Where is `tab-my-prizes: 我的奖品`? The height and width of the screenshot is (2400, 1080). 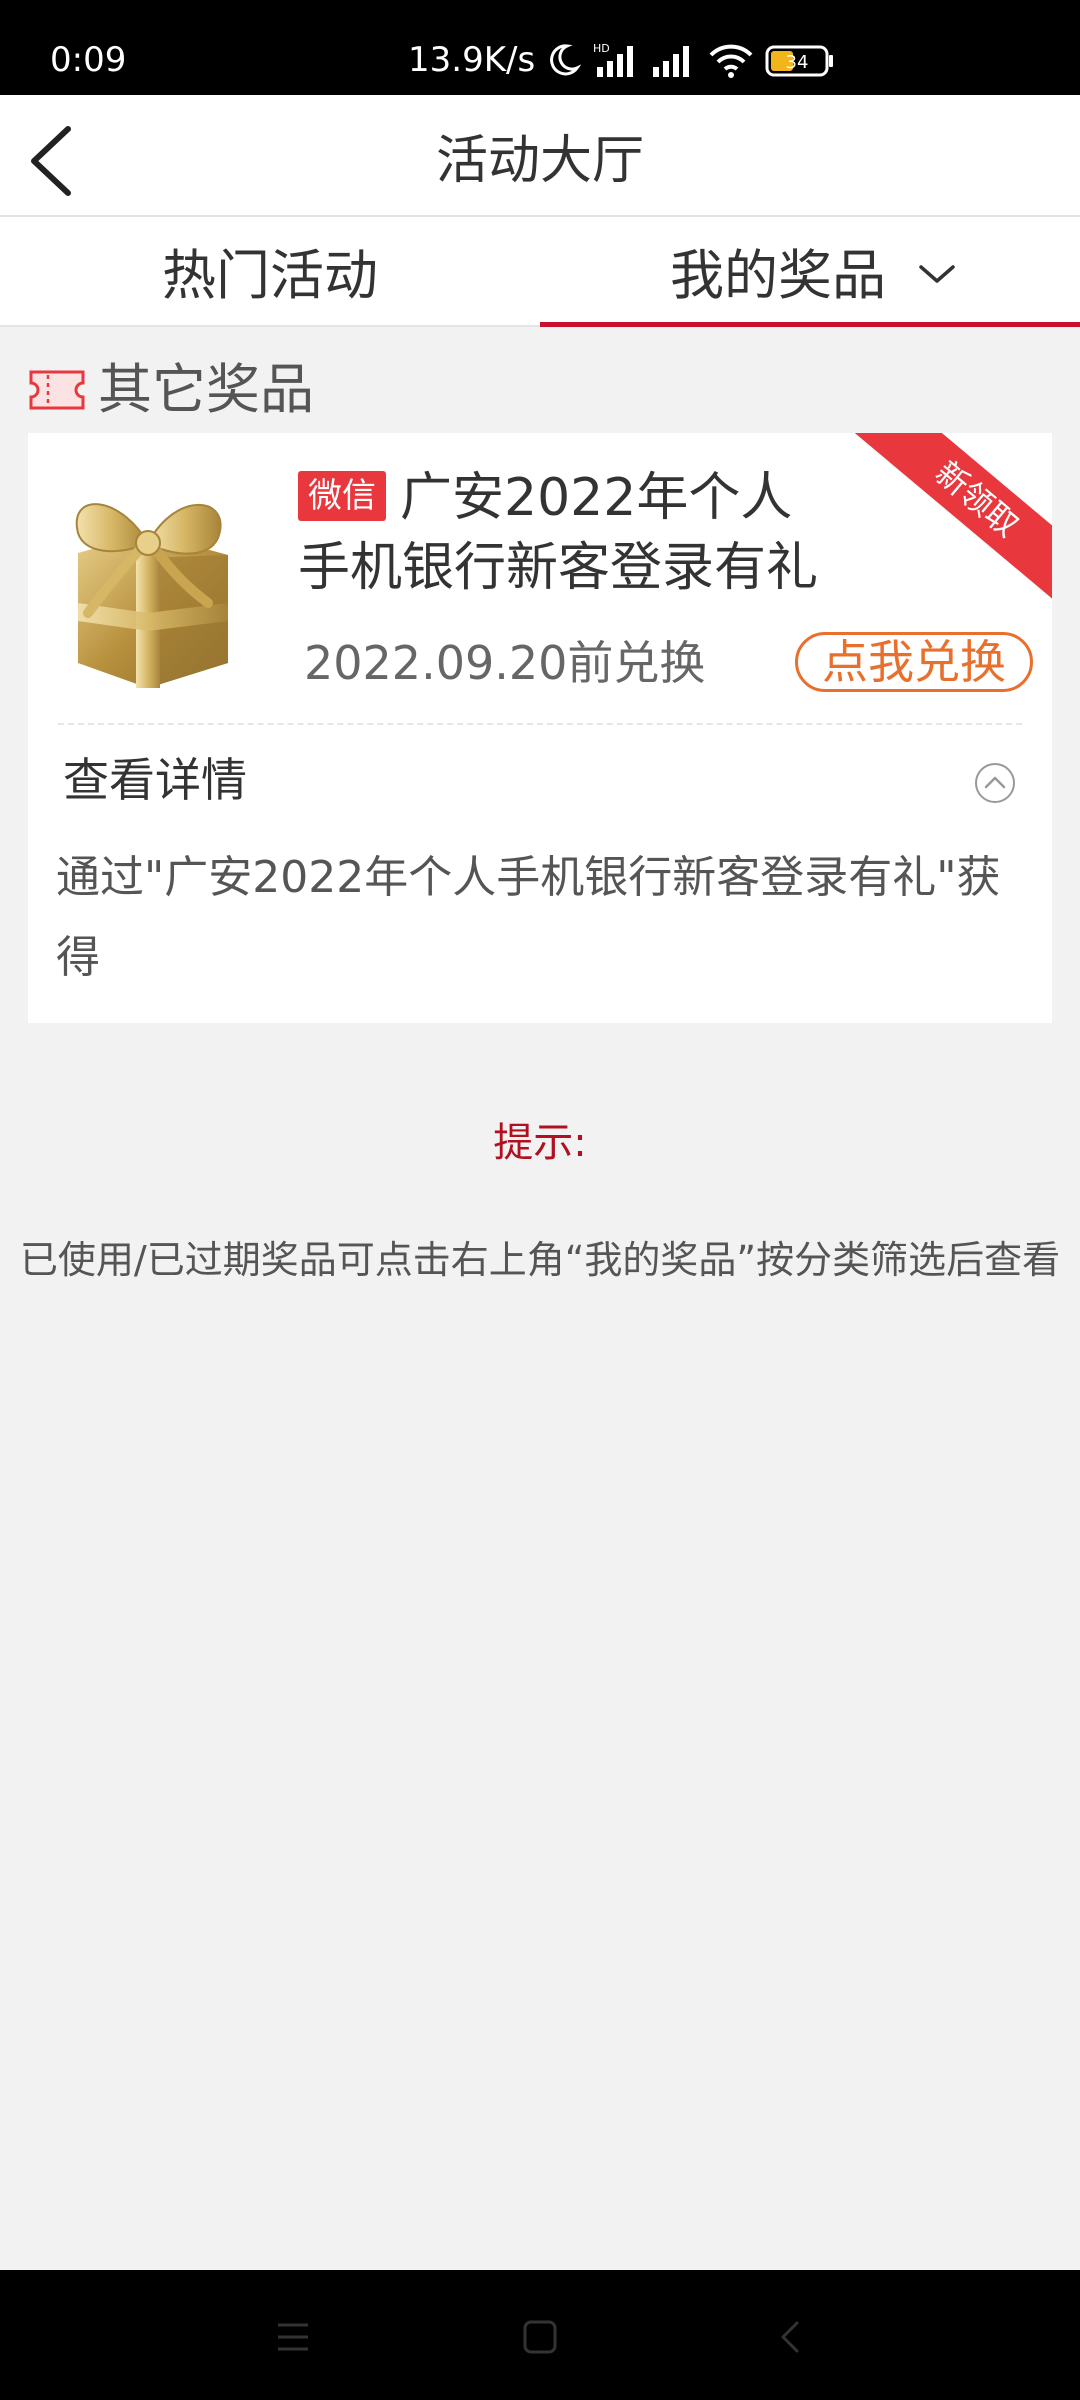 tab-my-prizes: 我的奖品 is located at coordinates (810, 272).